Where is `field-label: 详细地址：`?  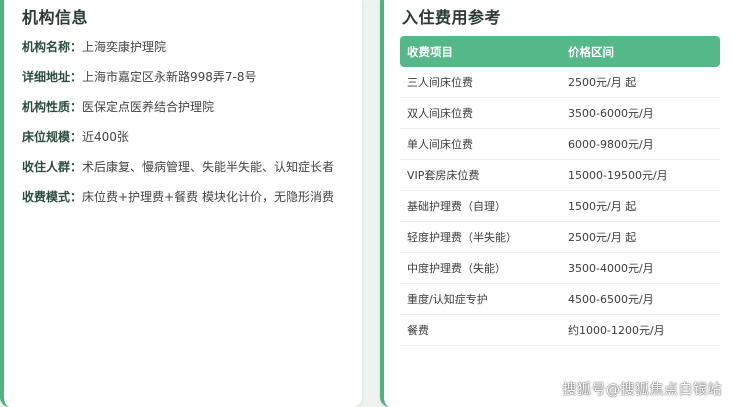 field-label: 详细地址： is located at coordinates (52, 77).